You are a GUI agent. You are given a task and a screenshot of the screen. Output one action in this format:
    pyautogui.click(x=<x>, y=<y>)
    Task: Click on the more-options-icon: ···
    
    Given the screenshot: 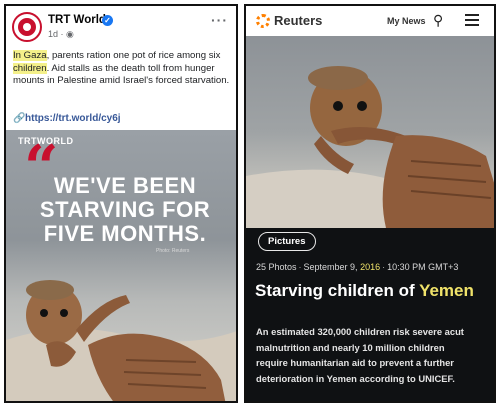 What is the action you would take?
    pyautogui.click(x=219, y=20)
    